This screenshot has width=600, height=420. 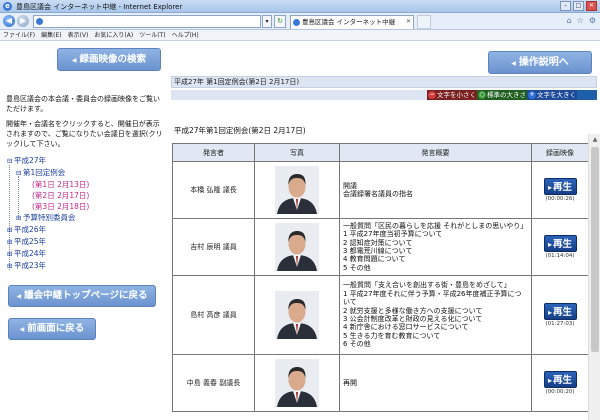 I want to click on speaker-name: 島村 高彦 議員, so click(x=213, y=315).